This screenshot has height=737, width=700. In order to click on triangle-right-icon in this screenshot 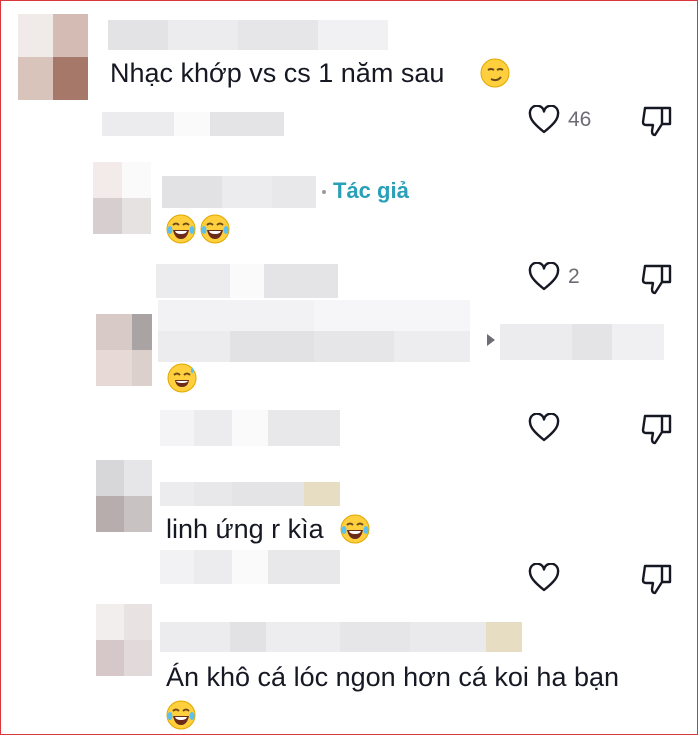, I will do `click(491, 340)`.